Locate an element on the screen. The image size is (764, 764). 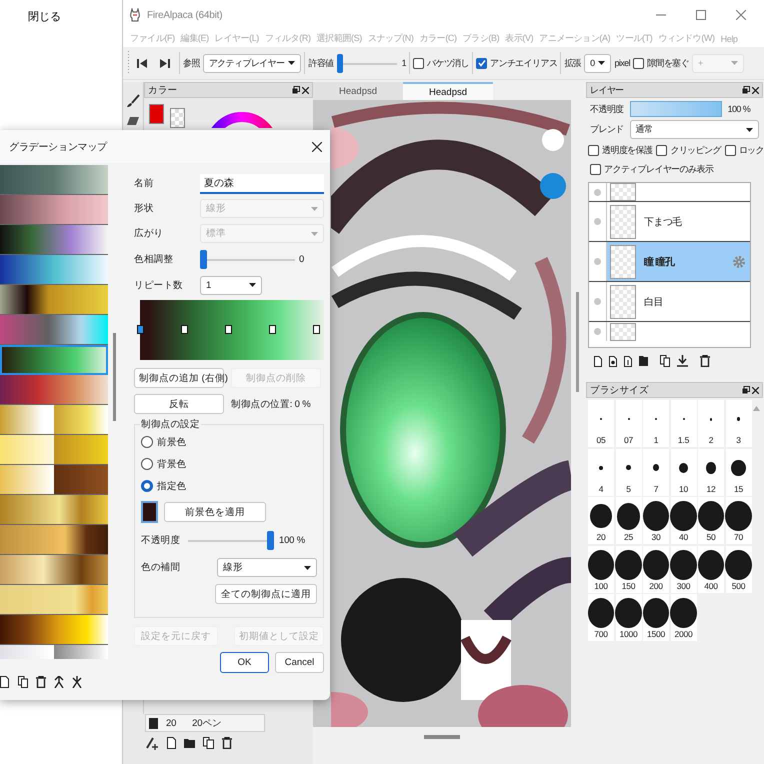
one-bit-layer-icon is located at coordinates (628, 361).